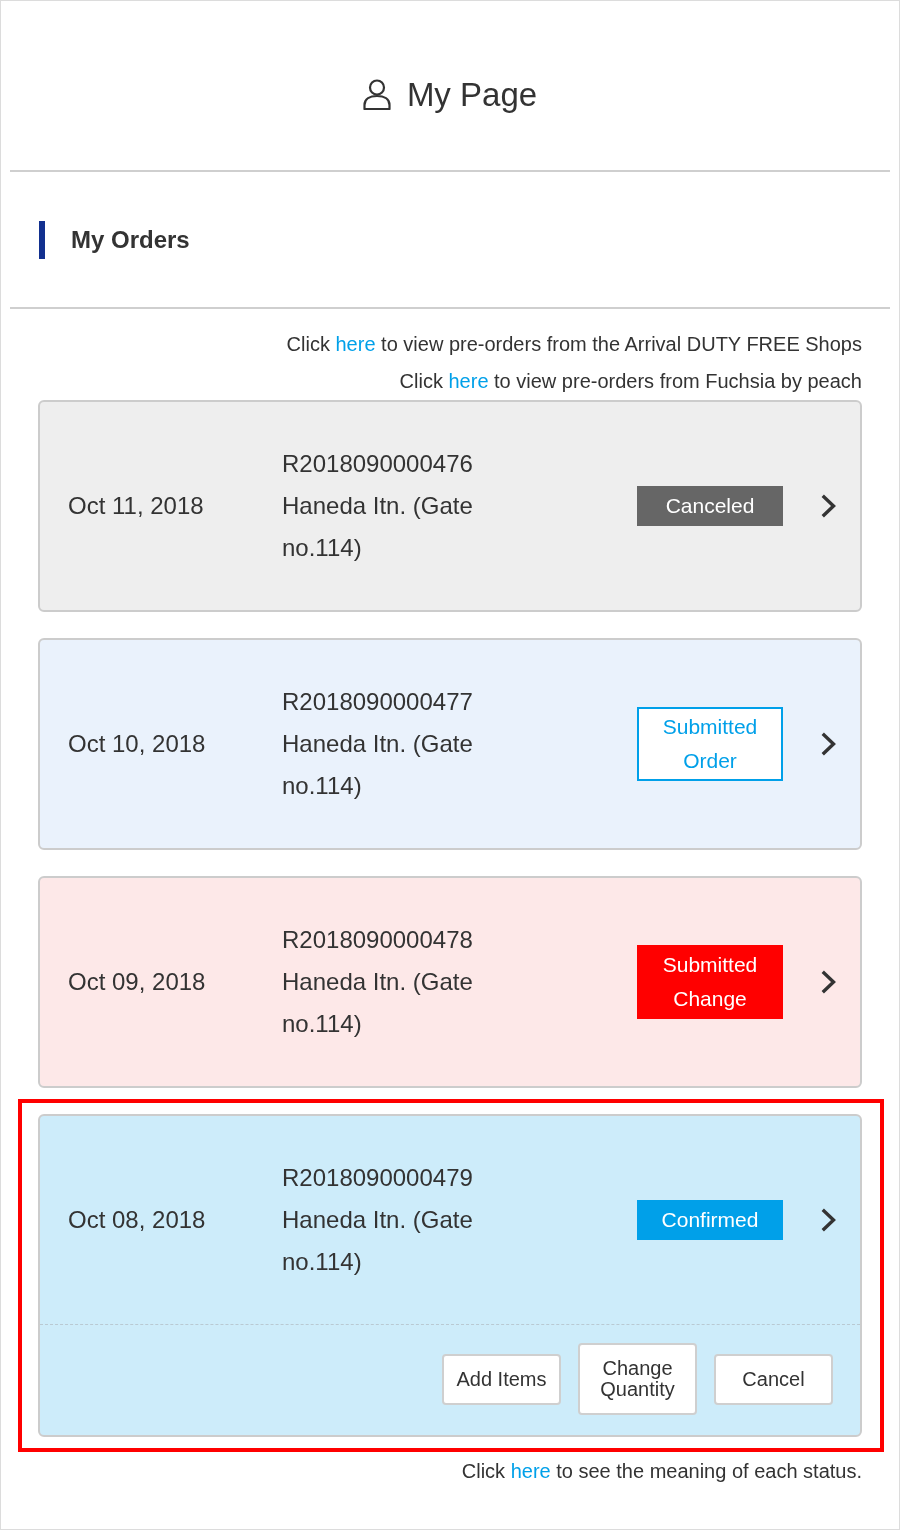 The height and width of the screenshot is (1530, 900). I want to click on accent-bar, so click(42, 239).